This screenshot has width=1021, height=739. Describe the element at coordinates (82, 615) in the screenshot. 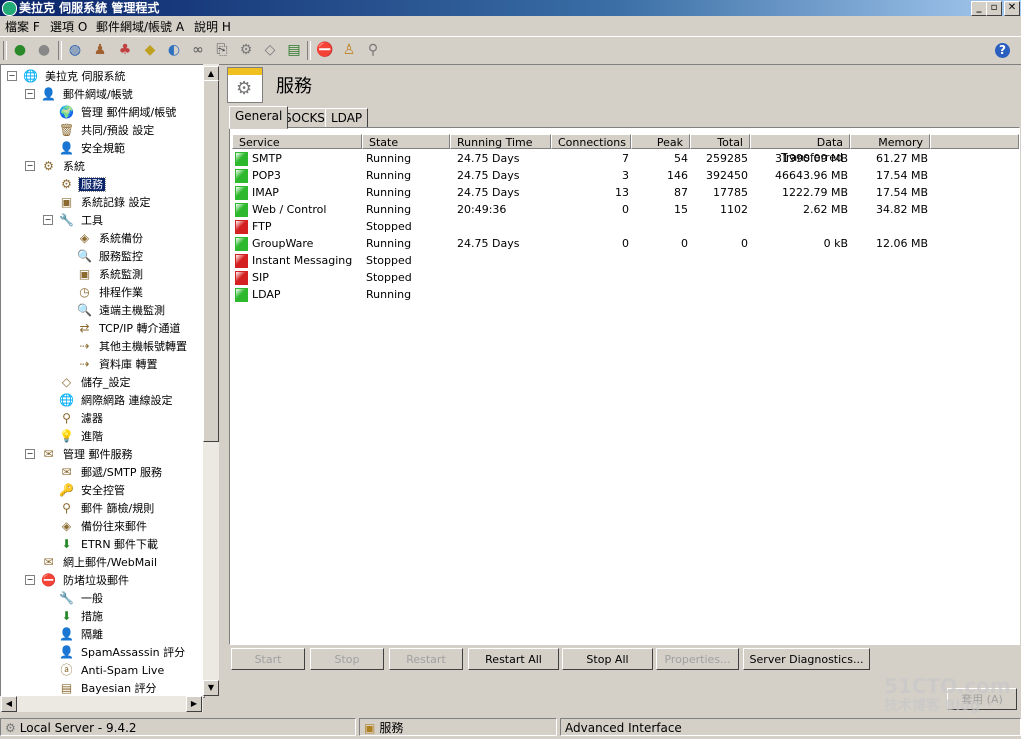

I see `tree-item: ⬇ 措施` at that location.